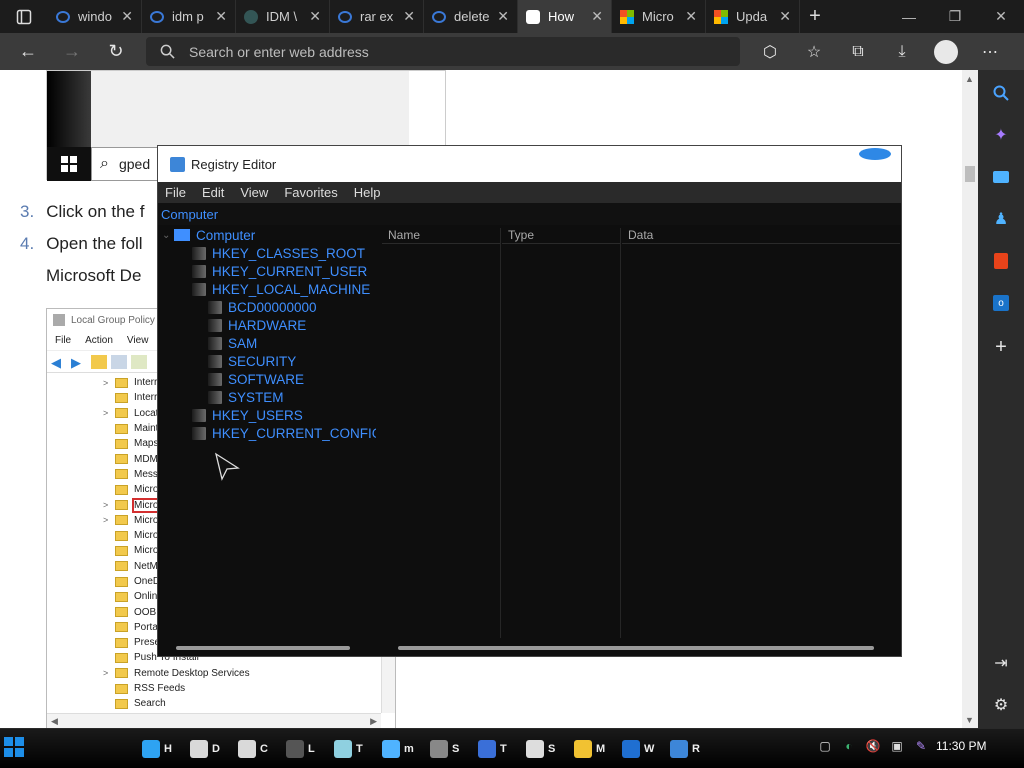  Describe the element at coordinates (251, 325) in the screenshot. I see `regedit-tree-key: HARDWARE` at that location.